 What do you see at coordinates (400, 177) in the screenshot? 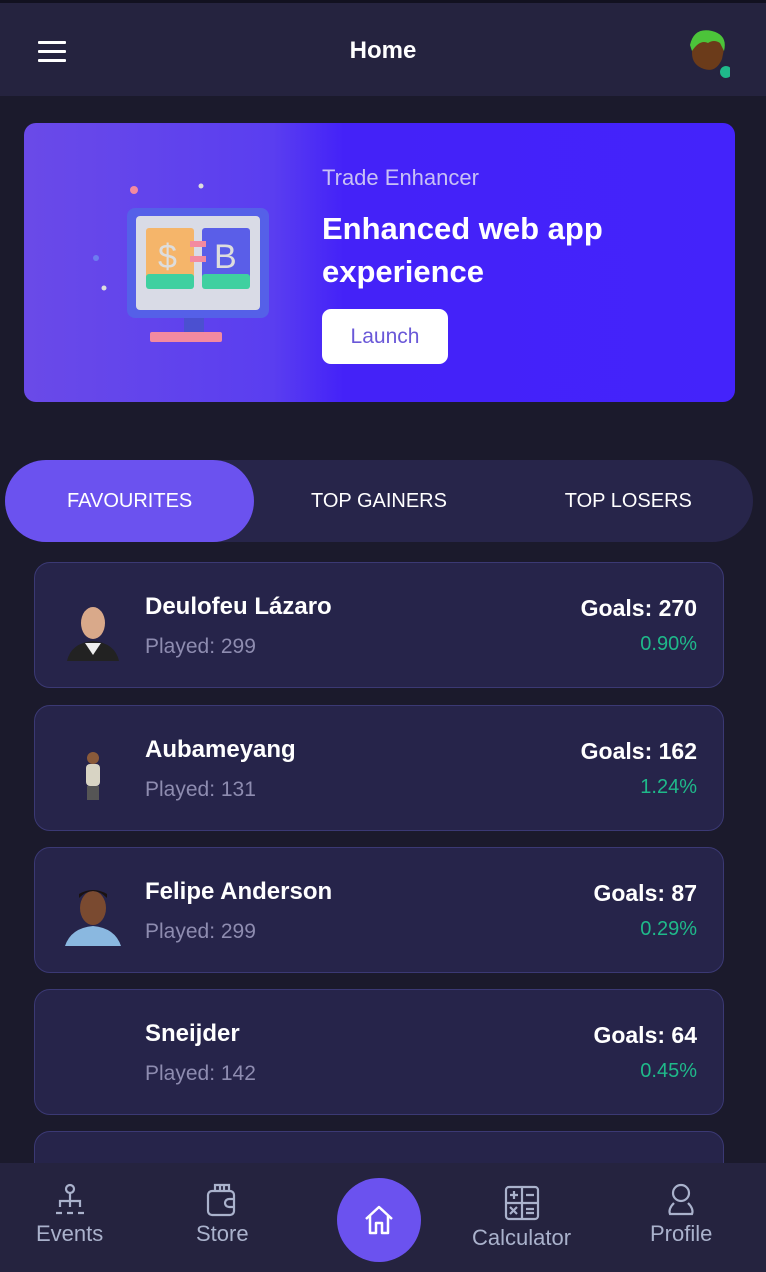
I see `banner-subtitle: Trade Enhancer` at bounding box center [400, 177].